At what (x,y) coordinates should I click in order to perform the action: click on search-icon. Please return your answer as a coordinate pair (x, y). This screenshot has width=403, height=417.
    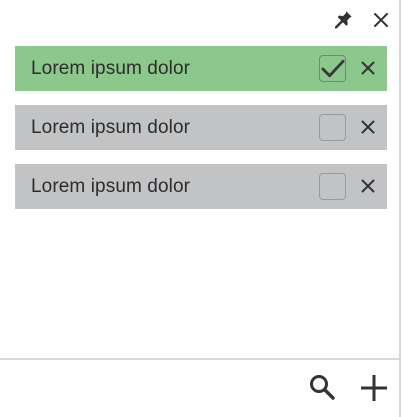
    Looking at the image, I should click on (322, 387).